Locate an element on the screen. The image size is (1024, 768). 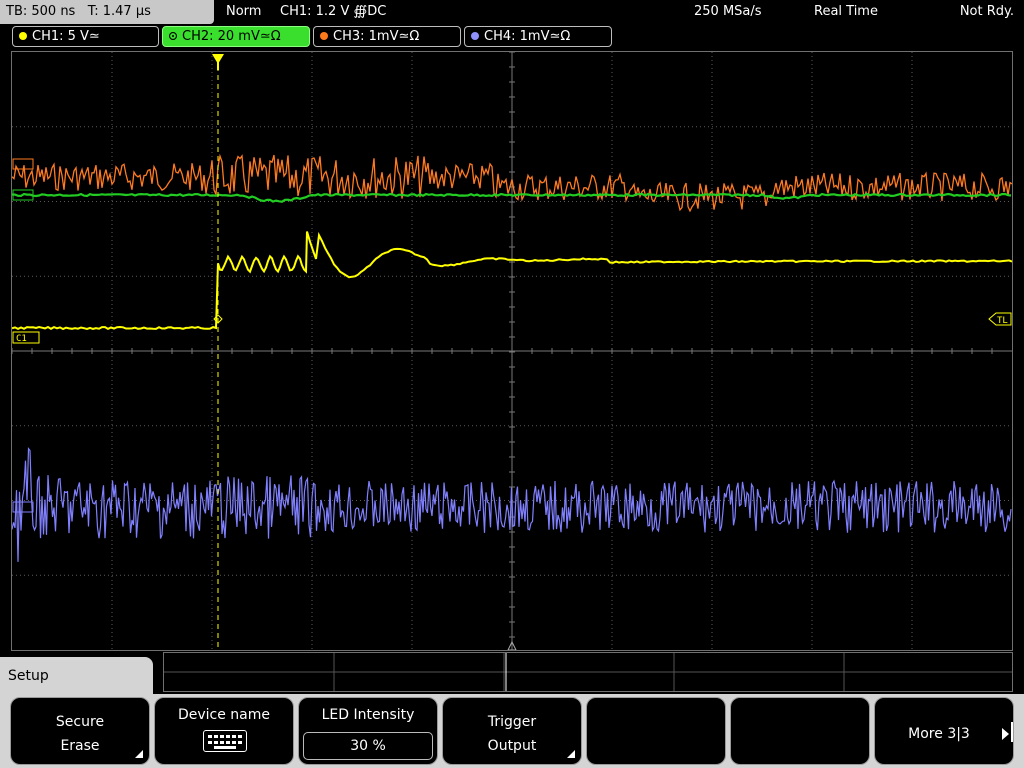
device-name-button: Device name is located at coordinates (224, 731).